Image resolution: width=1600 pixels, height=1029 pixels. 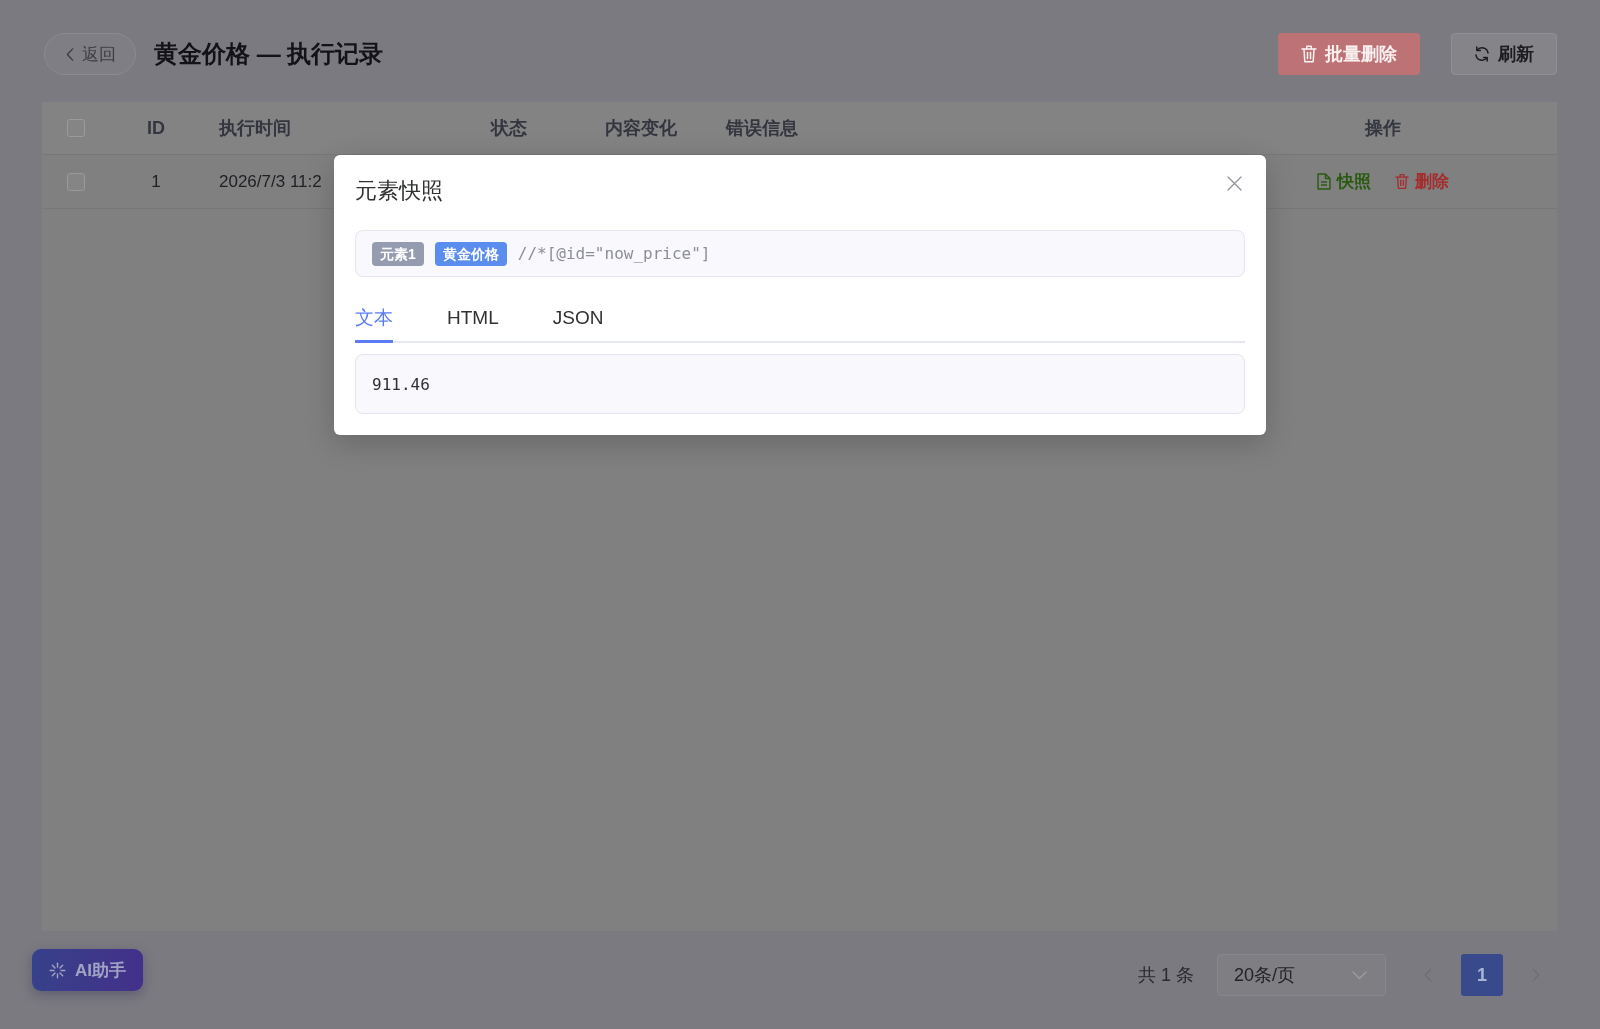 What do you see at coordinates (57, 970) in the screenshot?
I see `sparkle-icon` at bounding box center [57, 970].